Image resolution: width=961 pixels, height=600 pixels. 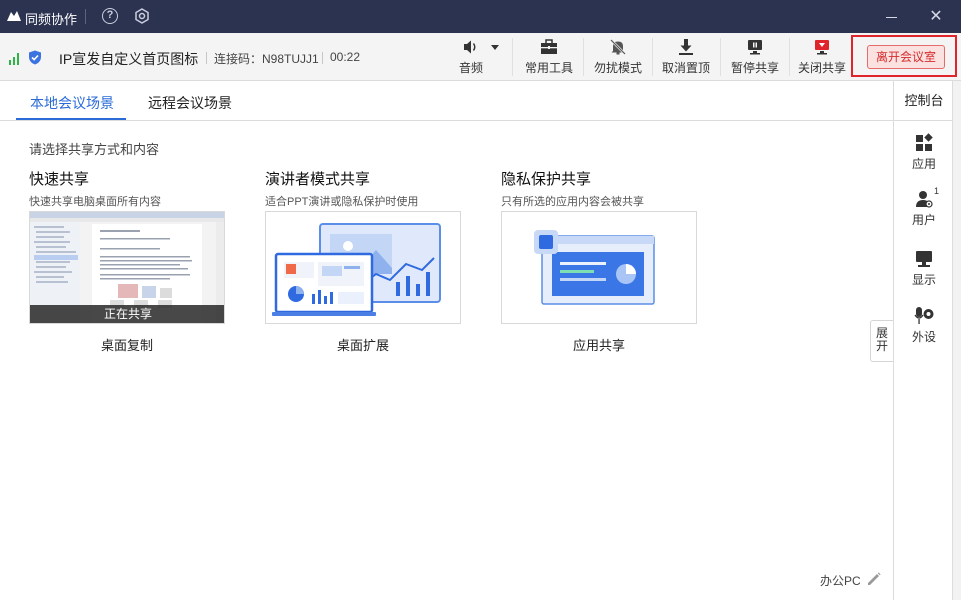 I want to click on tab-local-scene: 本地会议场景, so click(x=72, y=103).